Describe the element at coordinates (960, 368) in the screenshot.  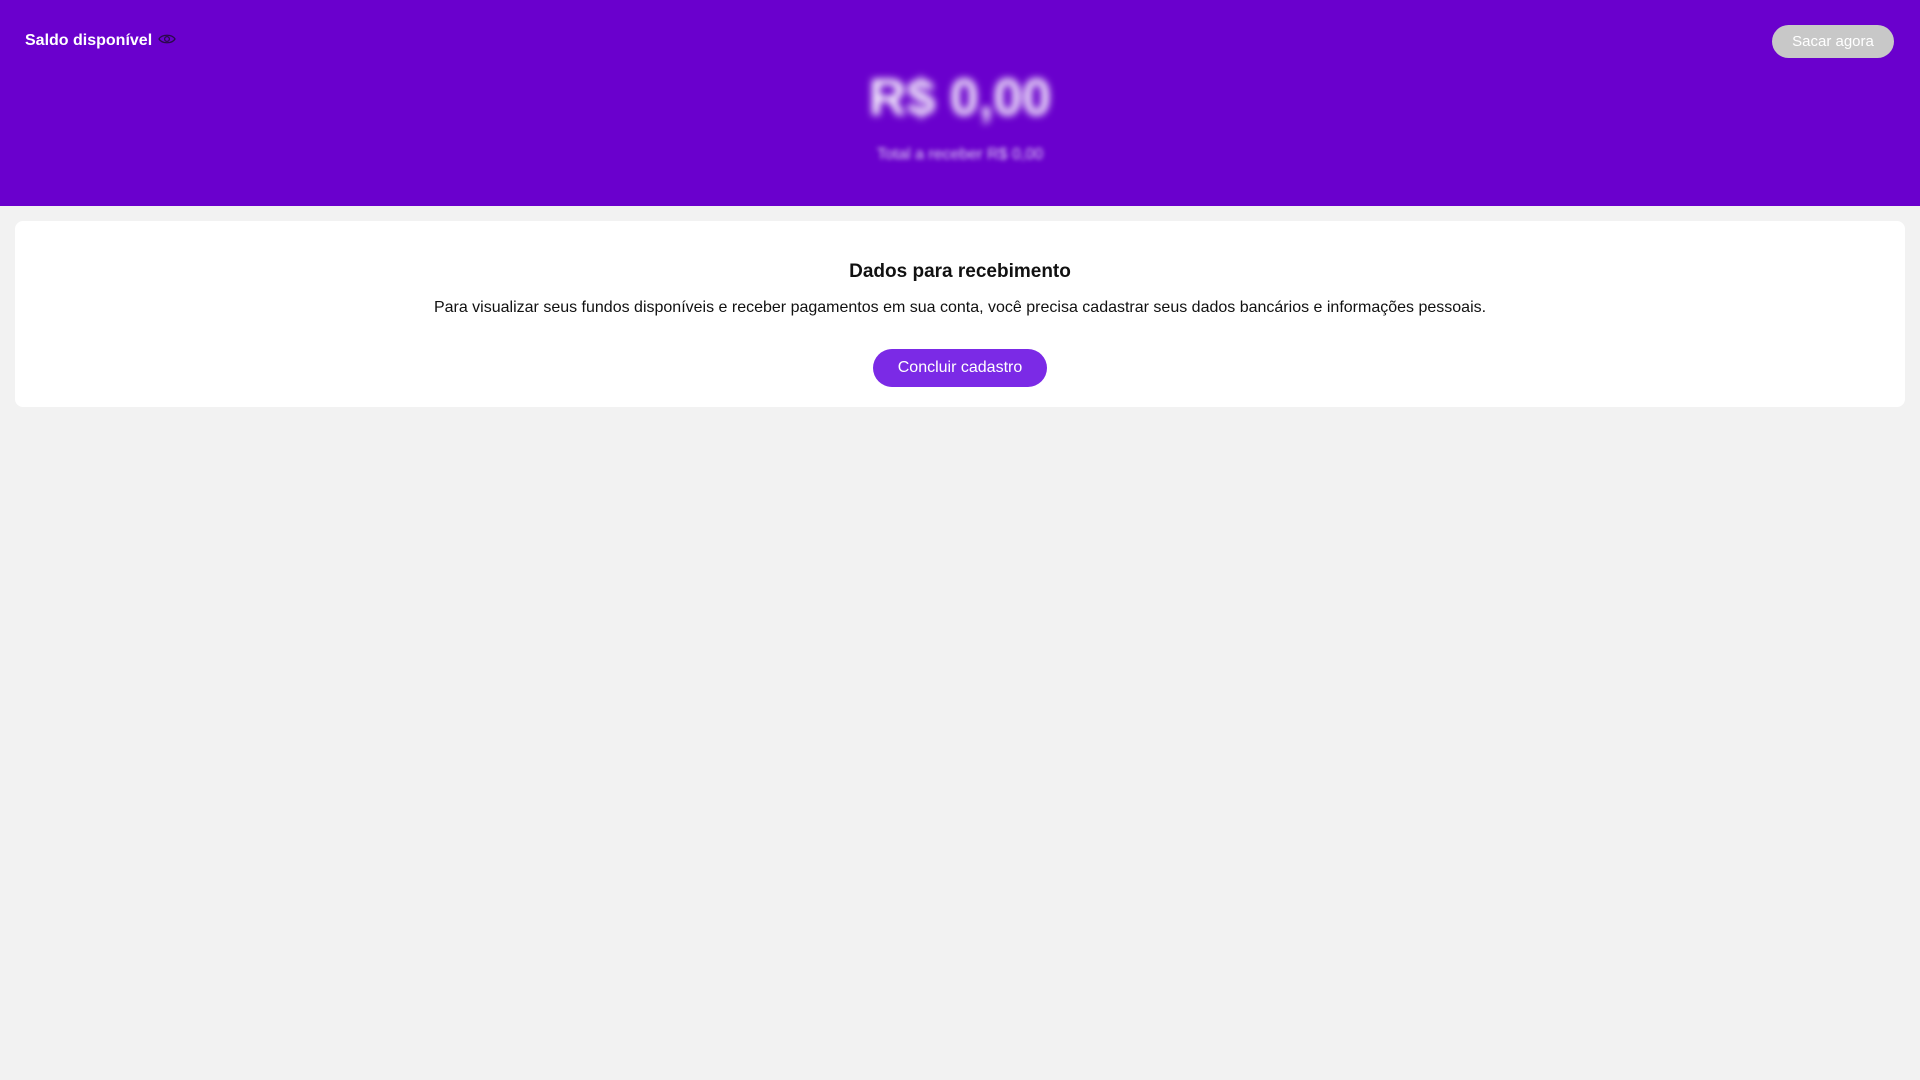
I see `complete-registration-button: Concluir cadastro` at that location.